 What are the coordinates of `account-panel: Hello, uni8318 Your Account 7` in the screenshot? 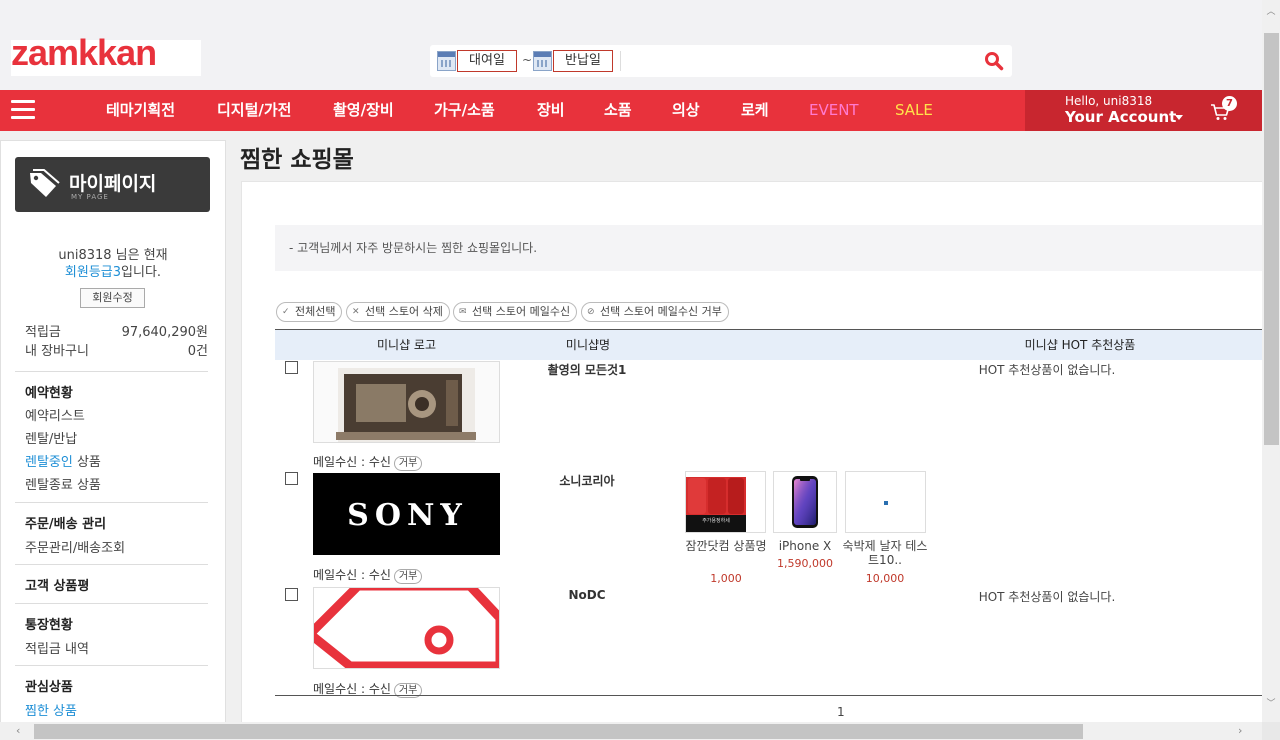 It's located at (1143, 110).